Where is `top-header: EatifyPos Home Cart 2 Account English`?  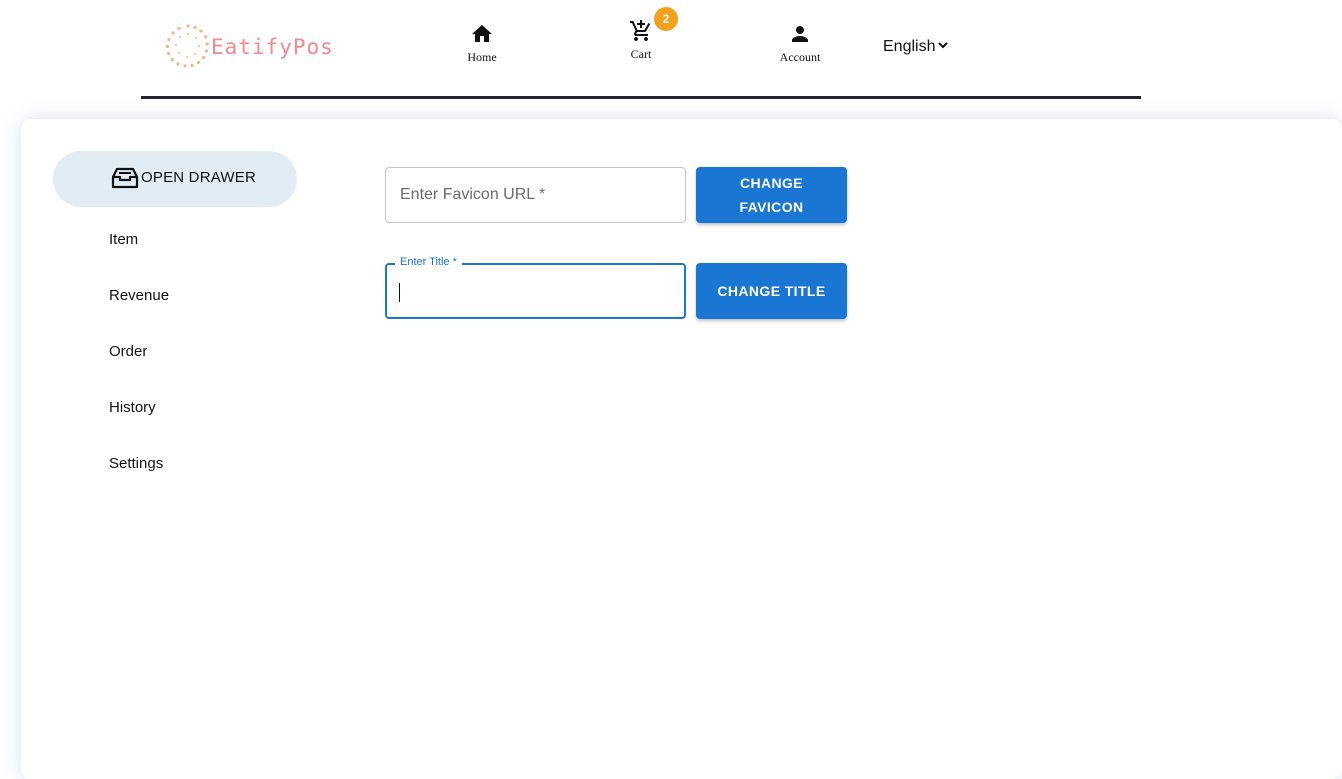 top-header: EatifyPos Home Cart 2 Account English is located at coordinates (671, 50).